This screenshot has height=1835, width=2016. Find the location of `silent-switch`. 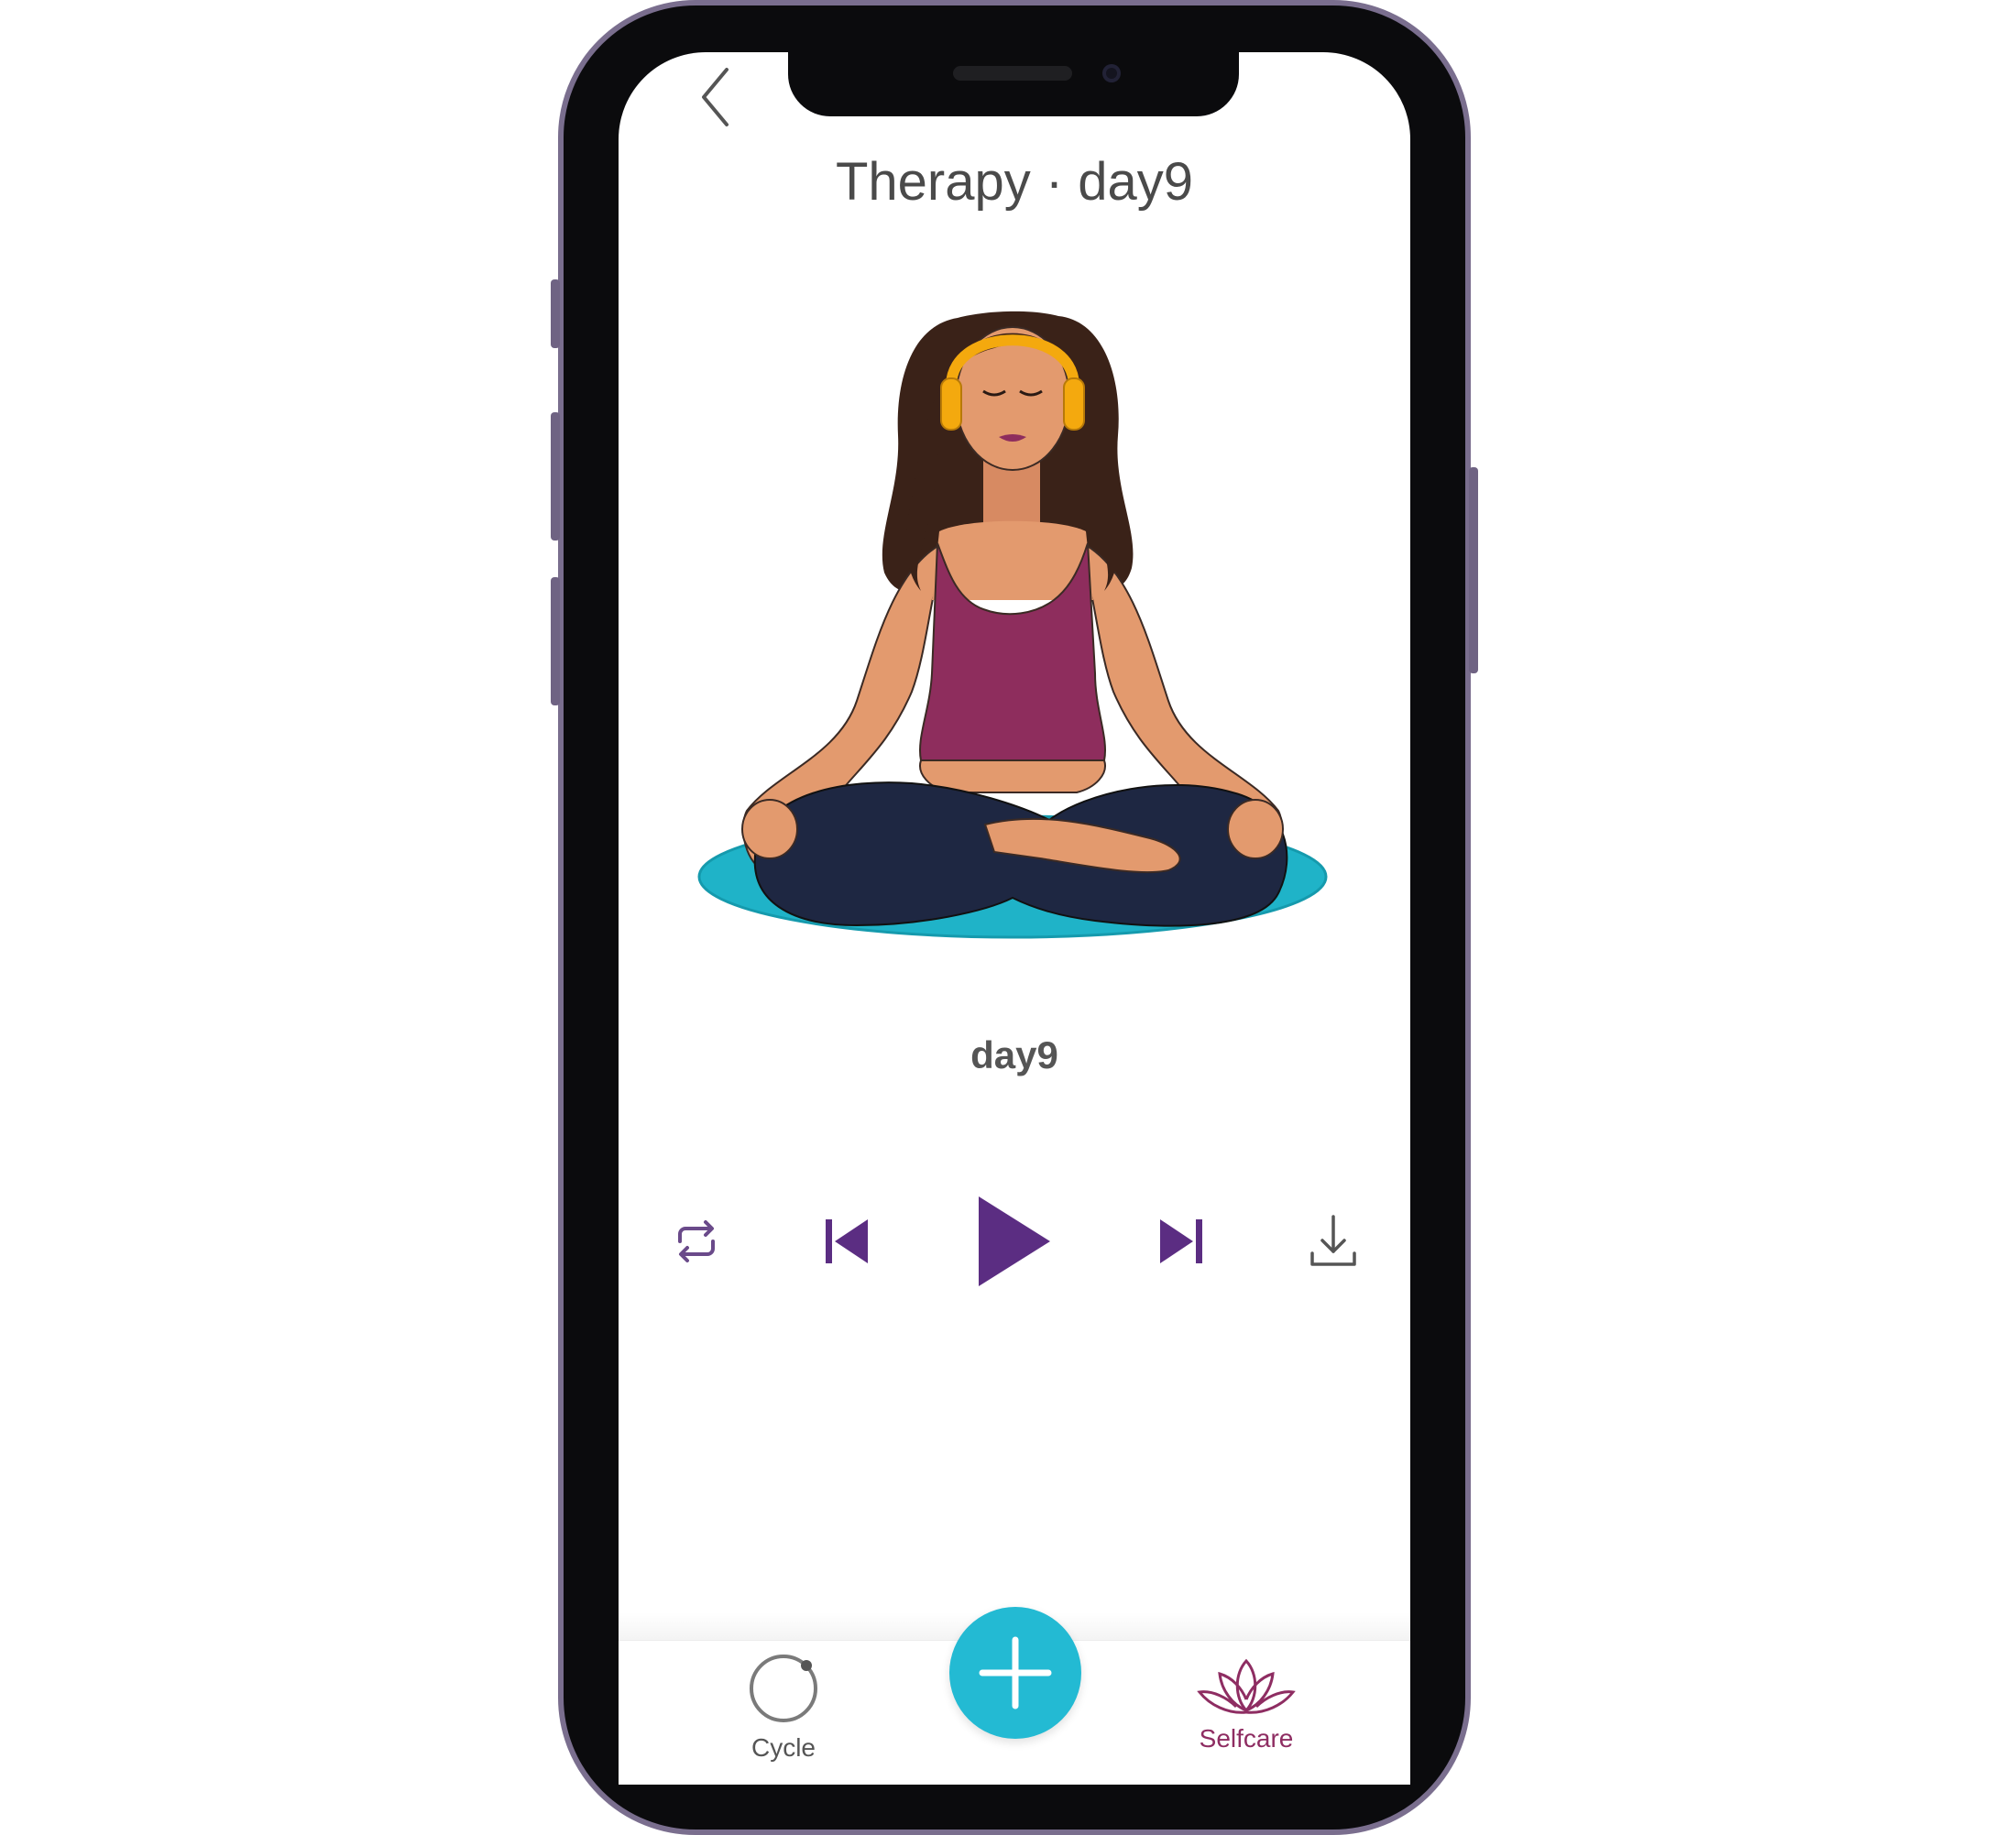

silent-switch is located at coordinates (555, 313).